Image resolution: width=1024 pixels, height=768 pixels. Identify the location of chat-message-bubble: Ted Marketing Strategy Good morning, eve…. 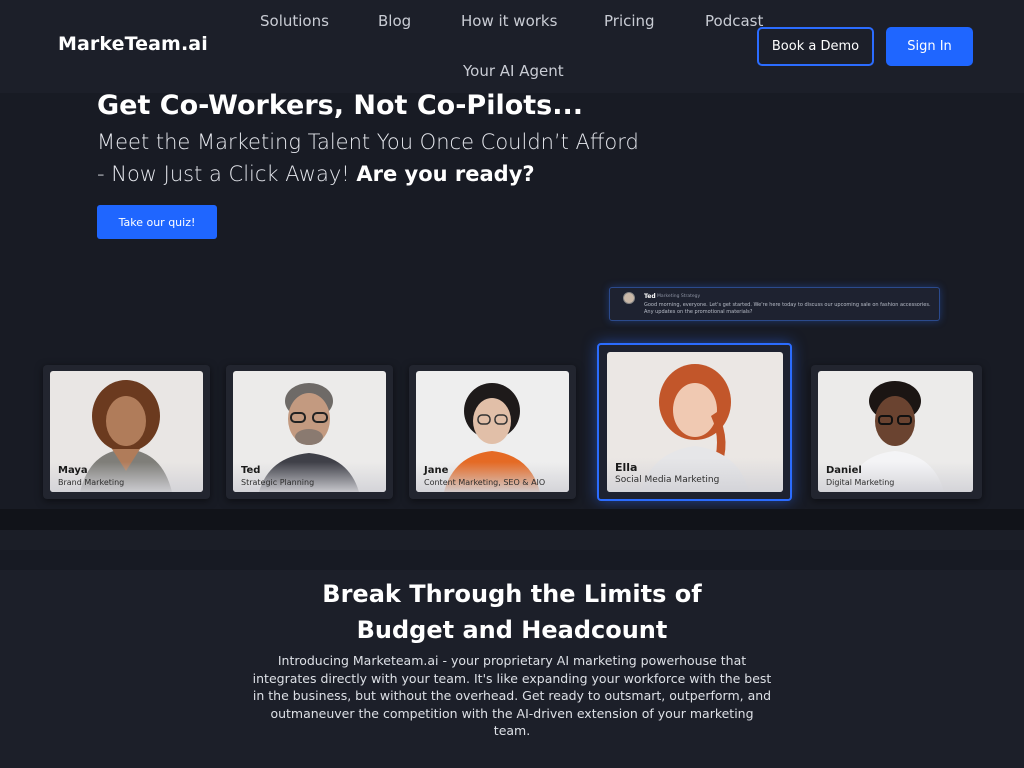
(774, 304).